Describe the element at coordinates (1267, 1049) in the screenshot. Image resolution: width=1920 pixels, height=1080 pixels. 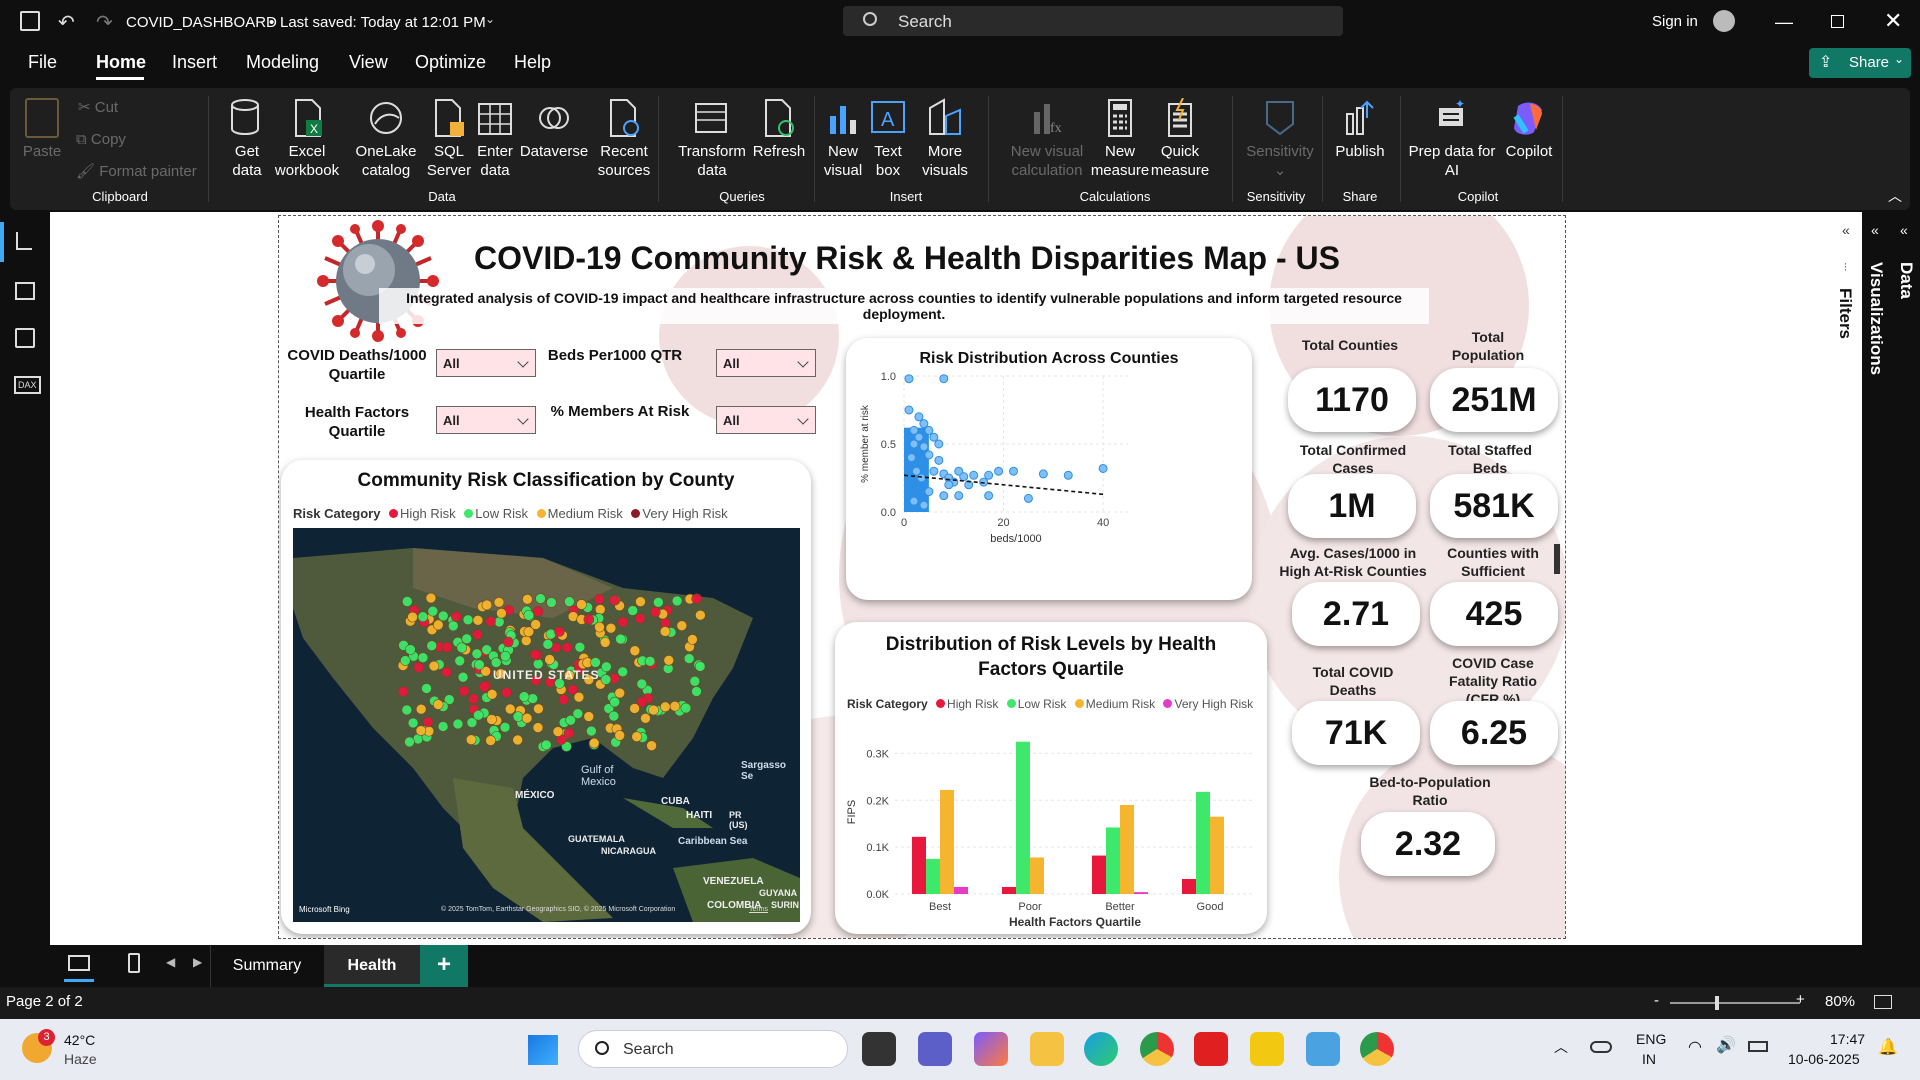
I see `powerbi-icon` at that location.